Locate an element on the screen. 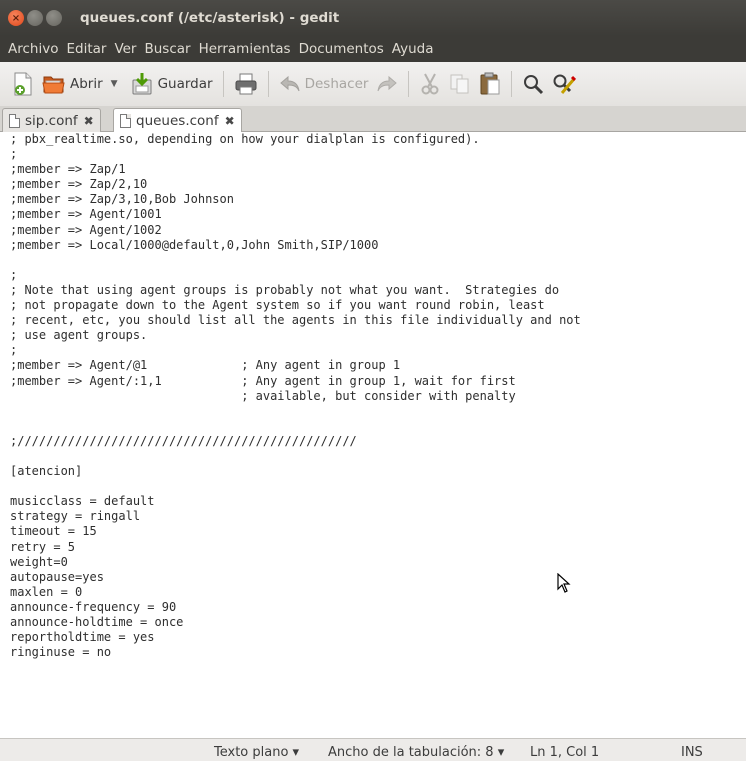  editor-line: autopause=yes is located at coordinates (57, 576).